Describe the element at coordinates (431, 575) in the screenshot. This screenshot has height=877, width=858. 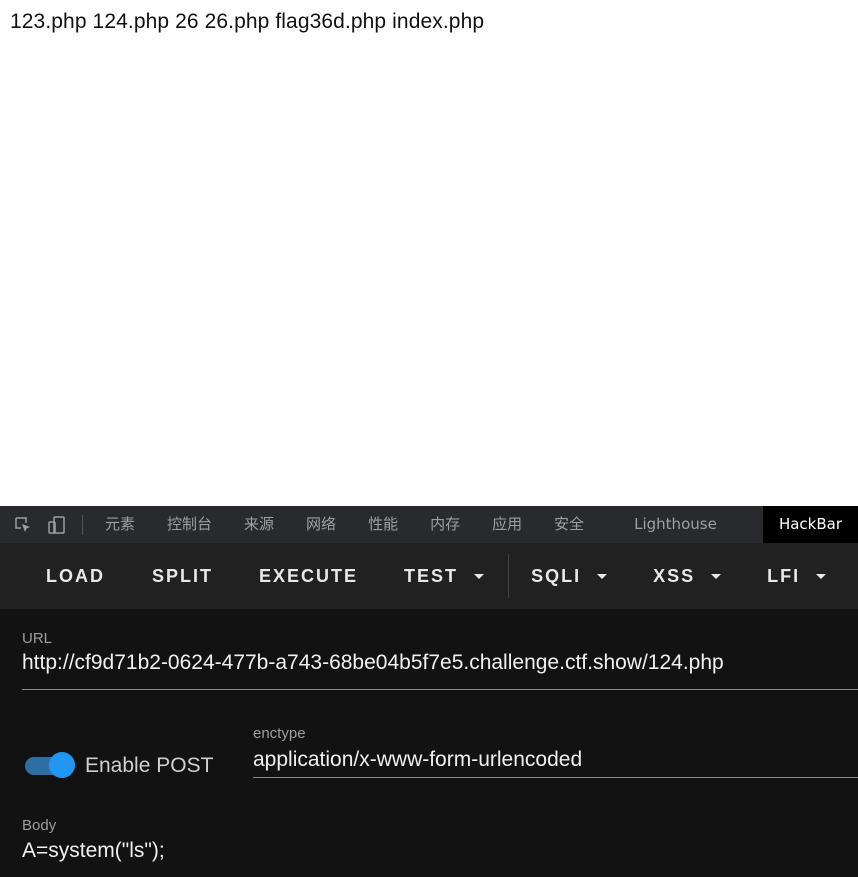
I see `test-dropdown-label: TEST` at that location.